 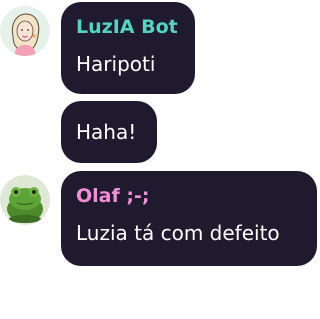 What do you see at coordinates (127, 27) in the screenshot?
I see `sender-name-luzia-bot: LuzIA Bot` at bounding box center [127, 27].